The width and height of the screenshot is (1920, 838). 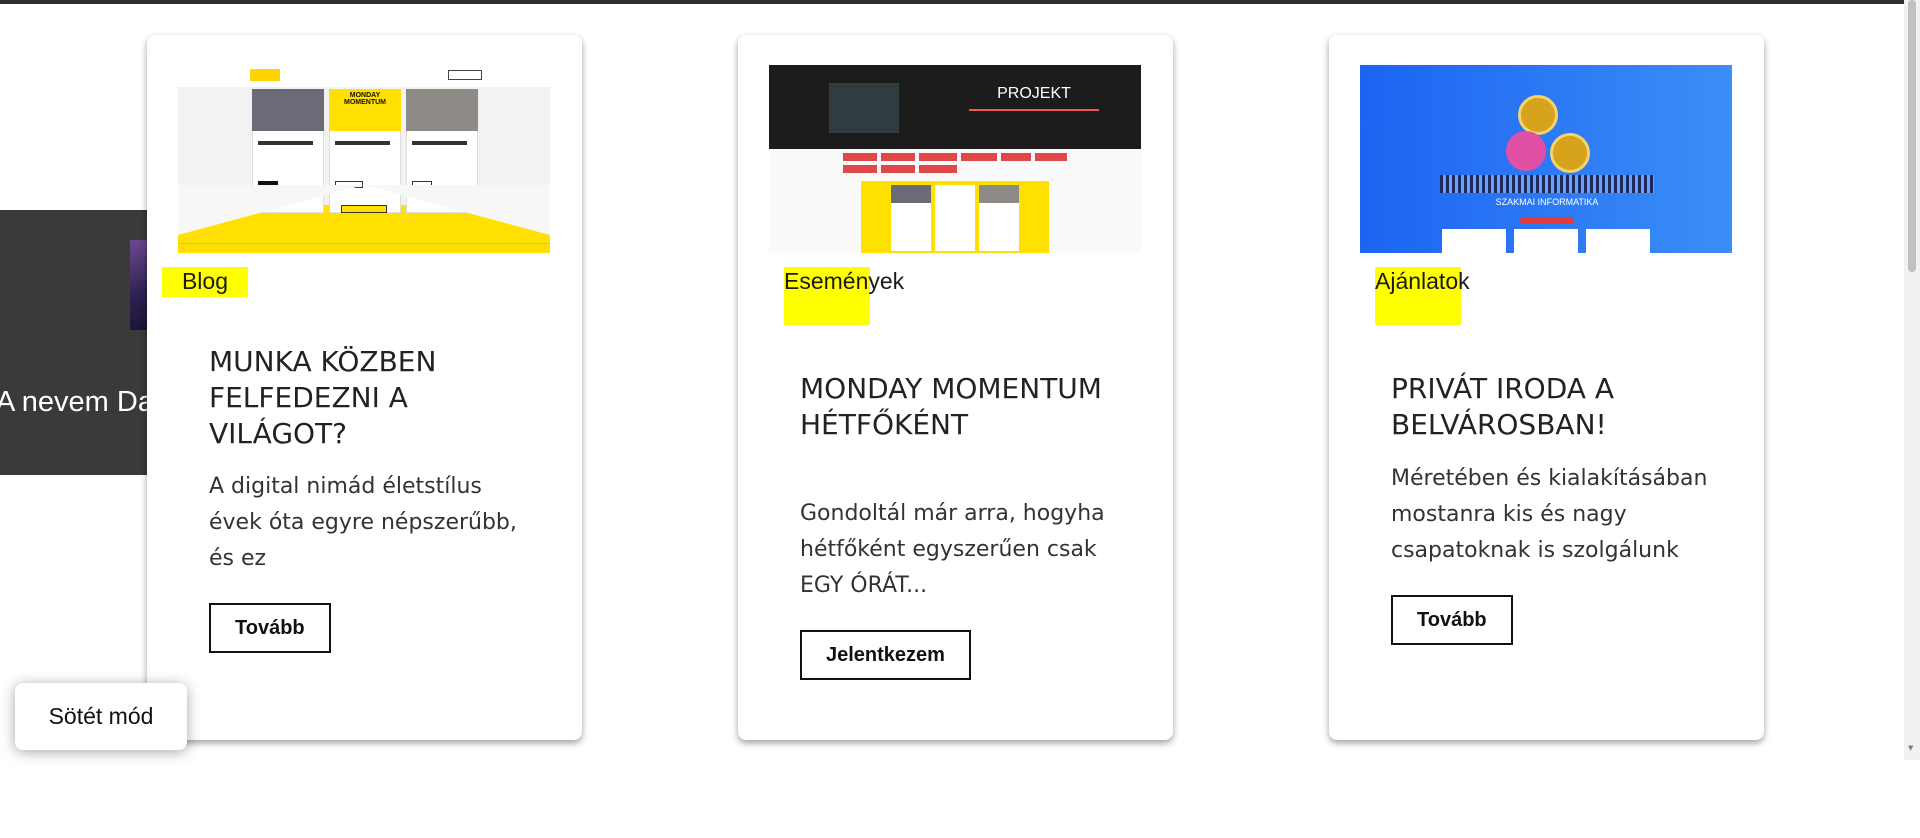 What do you see at coordinates (1547, 202) in the screenshot?
I see `thumbnail-heading: SZAKMAI INFORMATIKA` at bounding box center [1547, 202].